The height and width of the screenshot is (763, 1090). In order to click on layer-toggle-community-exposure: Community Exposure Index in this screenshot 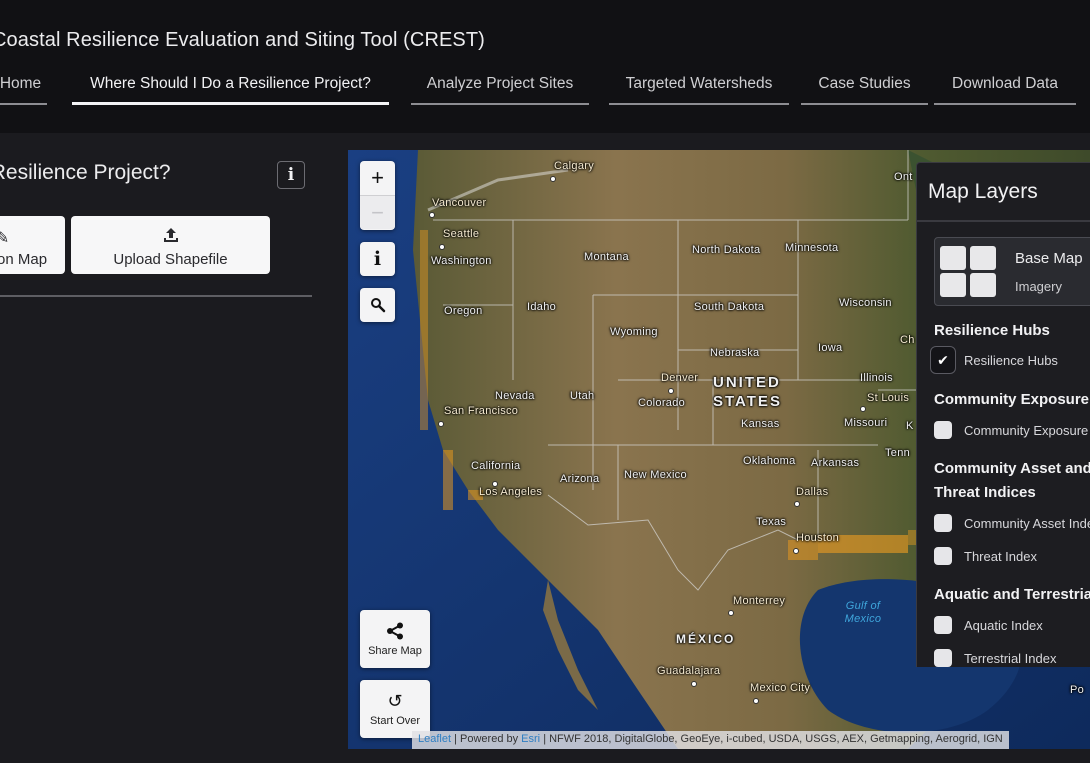, I will do `click(1012, 430)`.